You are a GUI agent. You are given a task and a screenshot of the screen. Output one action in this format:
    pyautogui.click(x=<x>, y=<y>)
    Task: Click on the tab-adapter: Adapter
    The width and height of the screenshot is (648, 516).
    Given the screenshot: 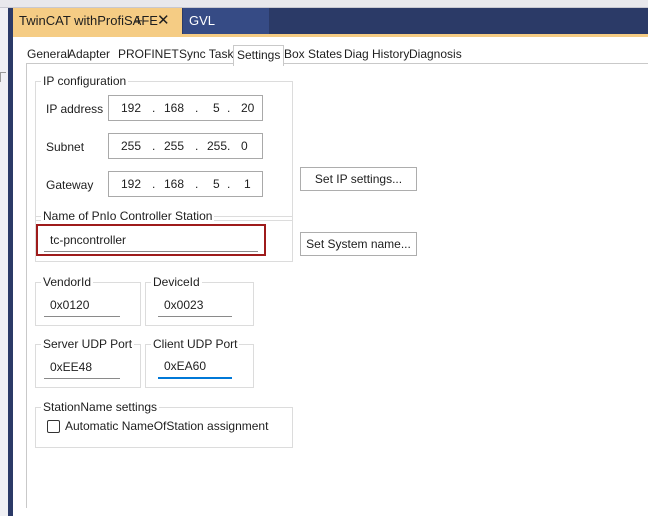 What is the action you would take?
    pyautogui.click(x=89, y=54)
    